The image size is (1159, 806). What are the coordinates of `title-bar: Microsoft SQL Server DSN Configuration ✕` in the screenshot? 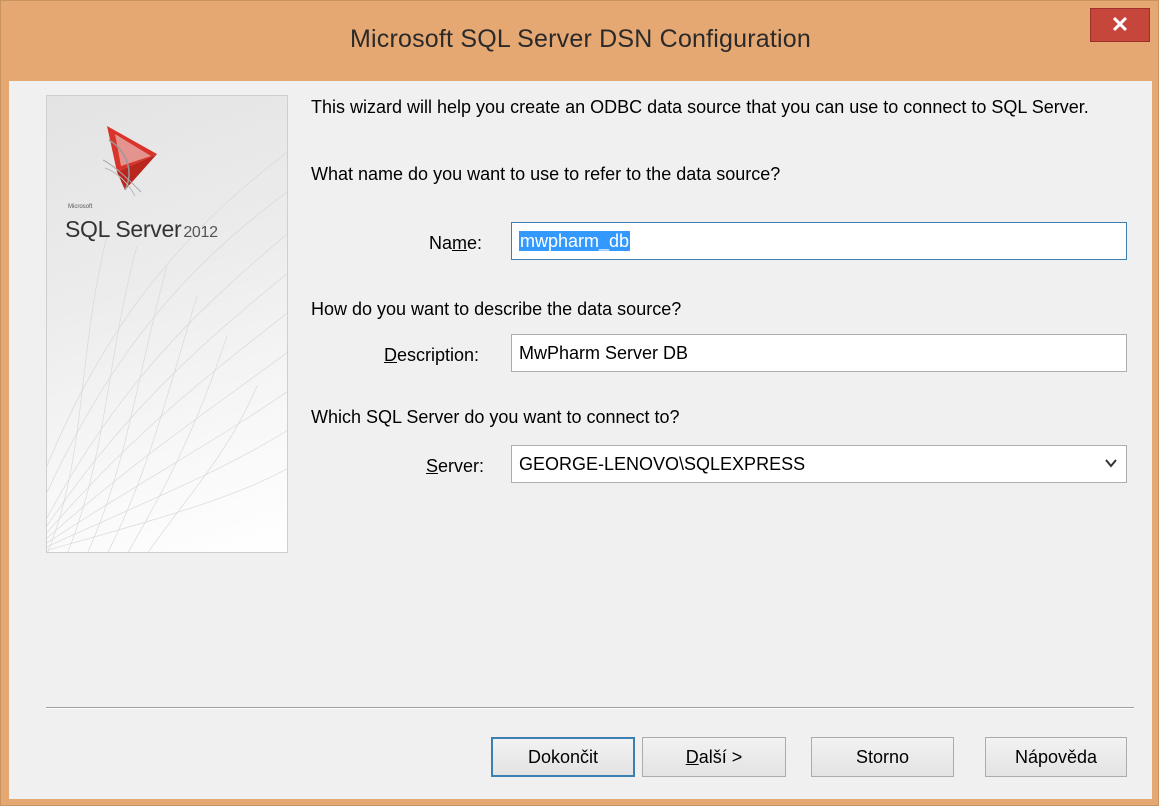 It's located at (580, 41).